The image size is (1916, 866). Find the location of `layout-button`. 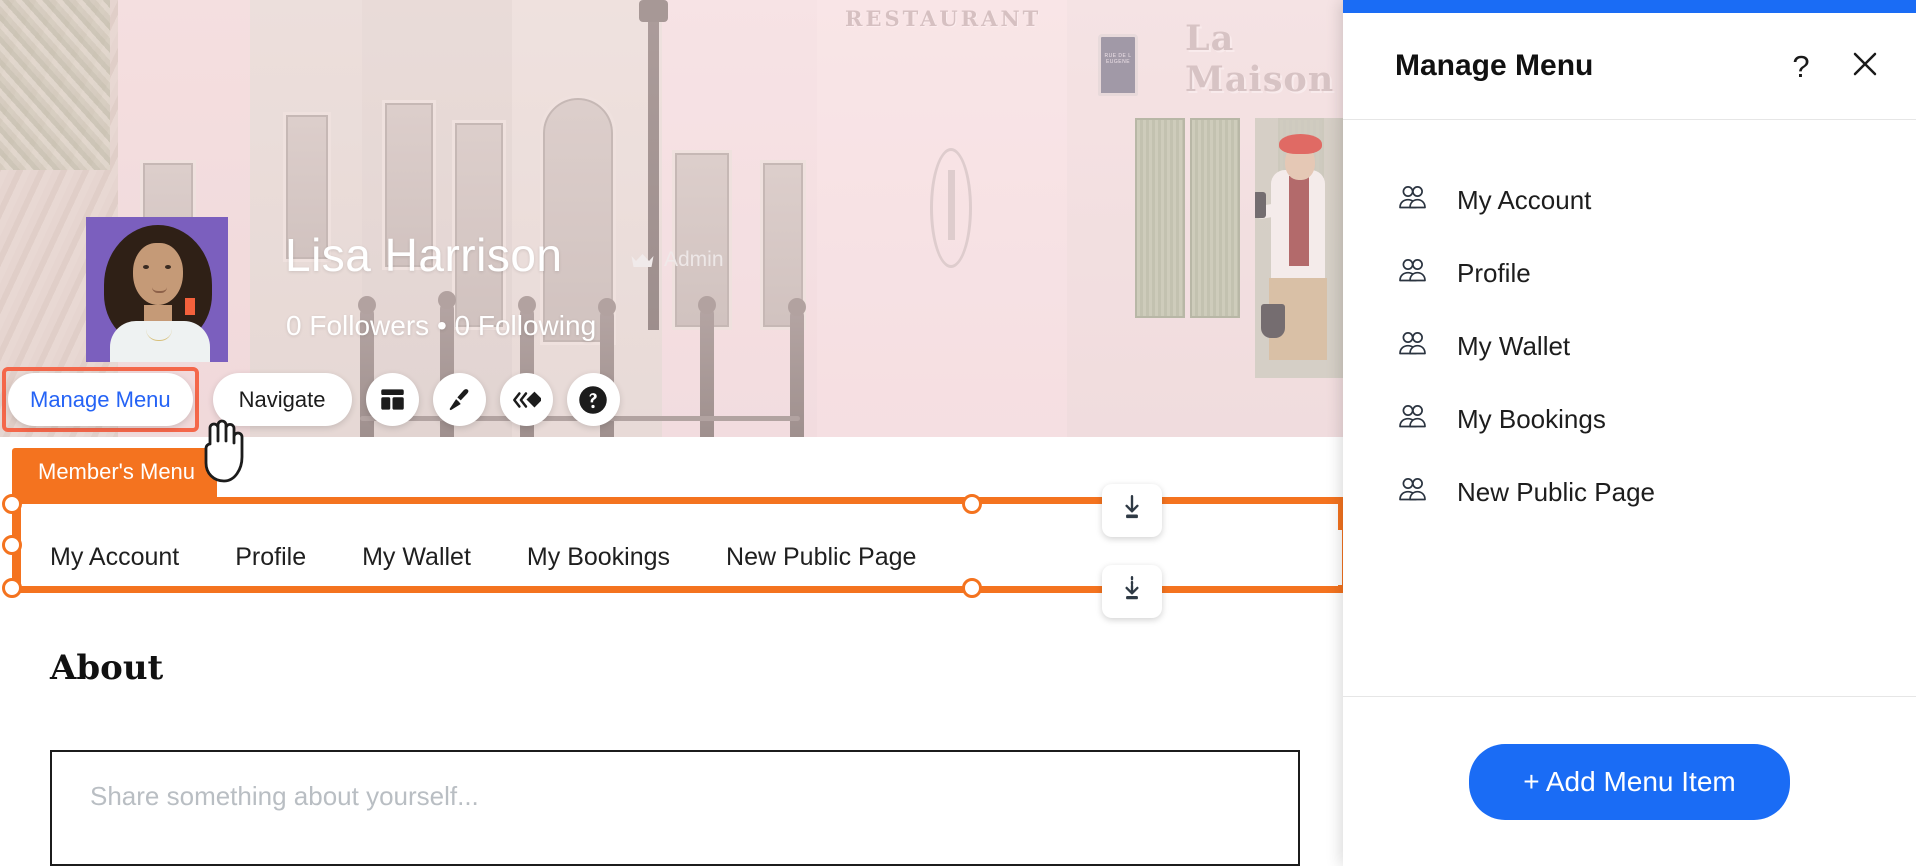

layout-button is located at coordinates (392, 399).